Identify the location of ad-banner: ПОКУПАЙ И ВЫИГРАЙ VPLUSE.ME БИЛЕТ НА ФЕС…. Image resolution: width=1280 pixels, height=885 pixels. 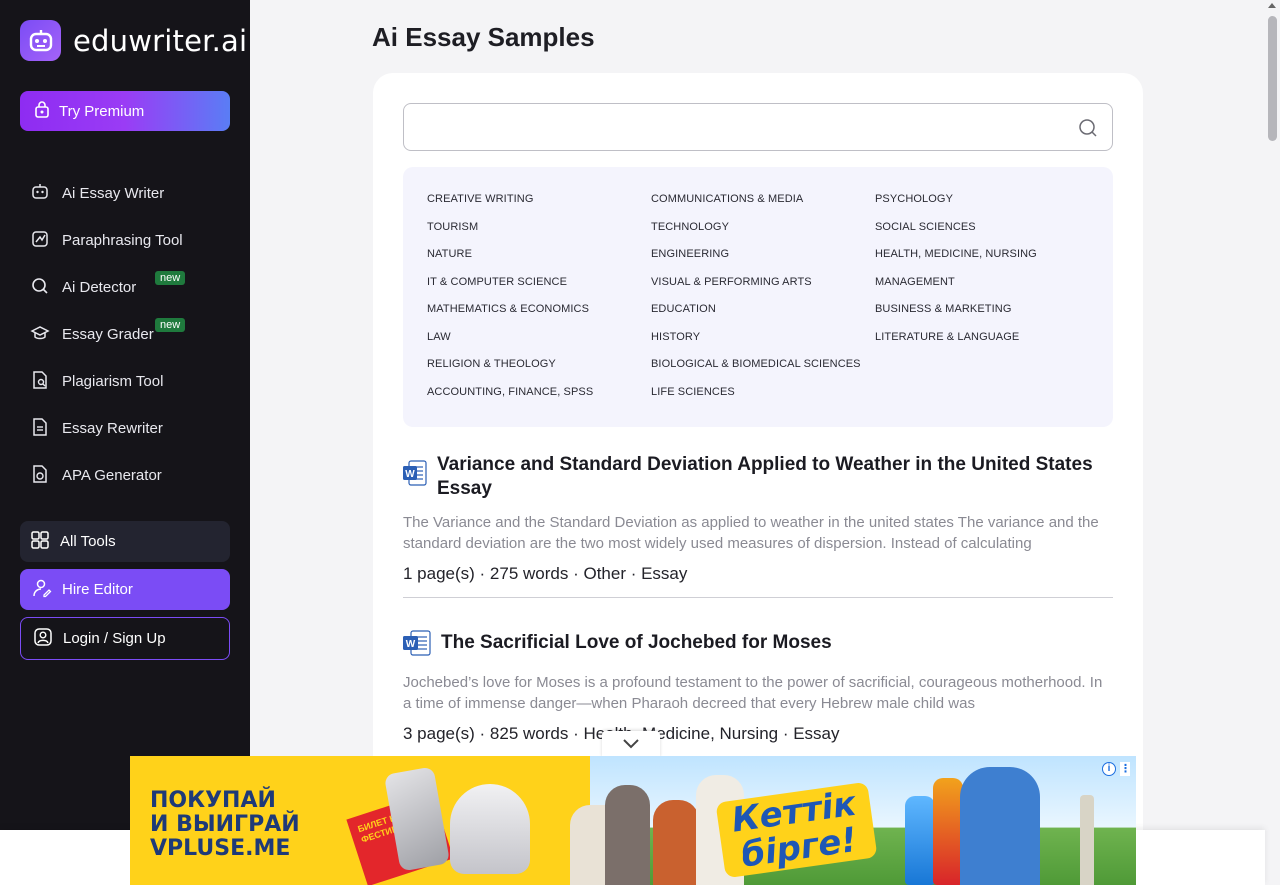
(633, 820).